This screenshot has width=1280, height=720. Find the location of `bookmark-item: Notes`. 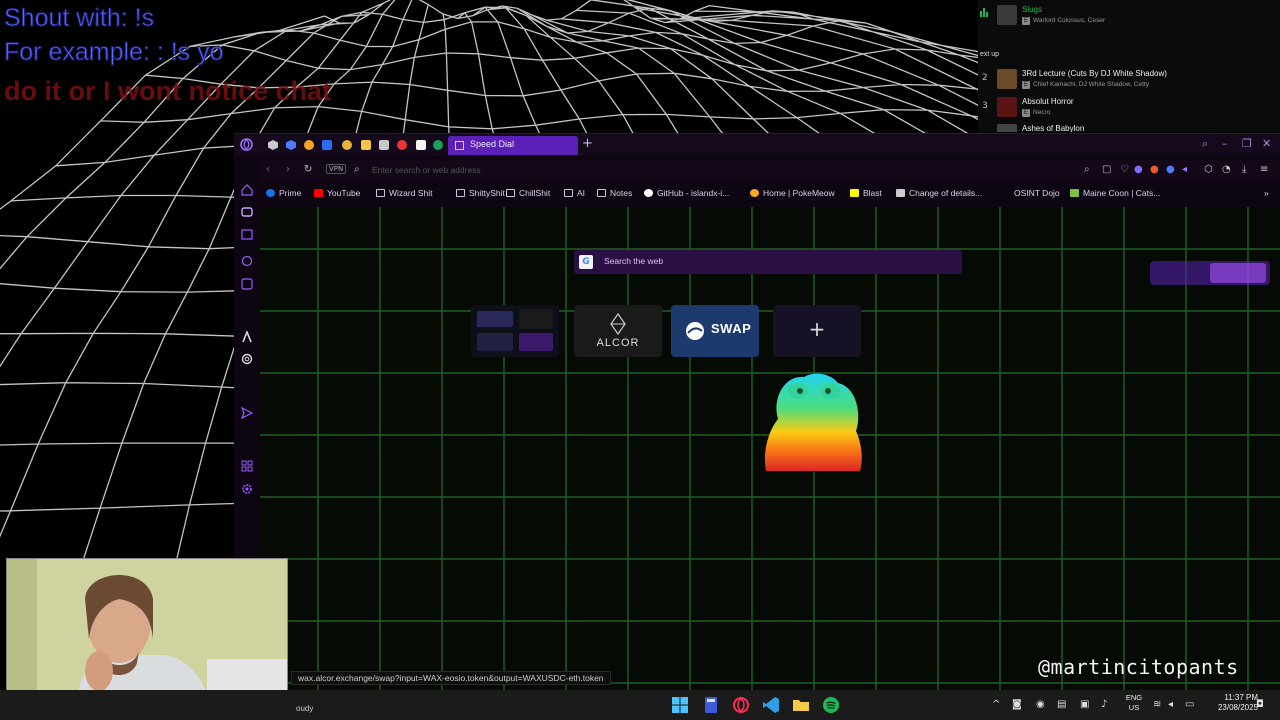

bookmark-item: Notes is located at coordinates (614, 193).